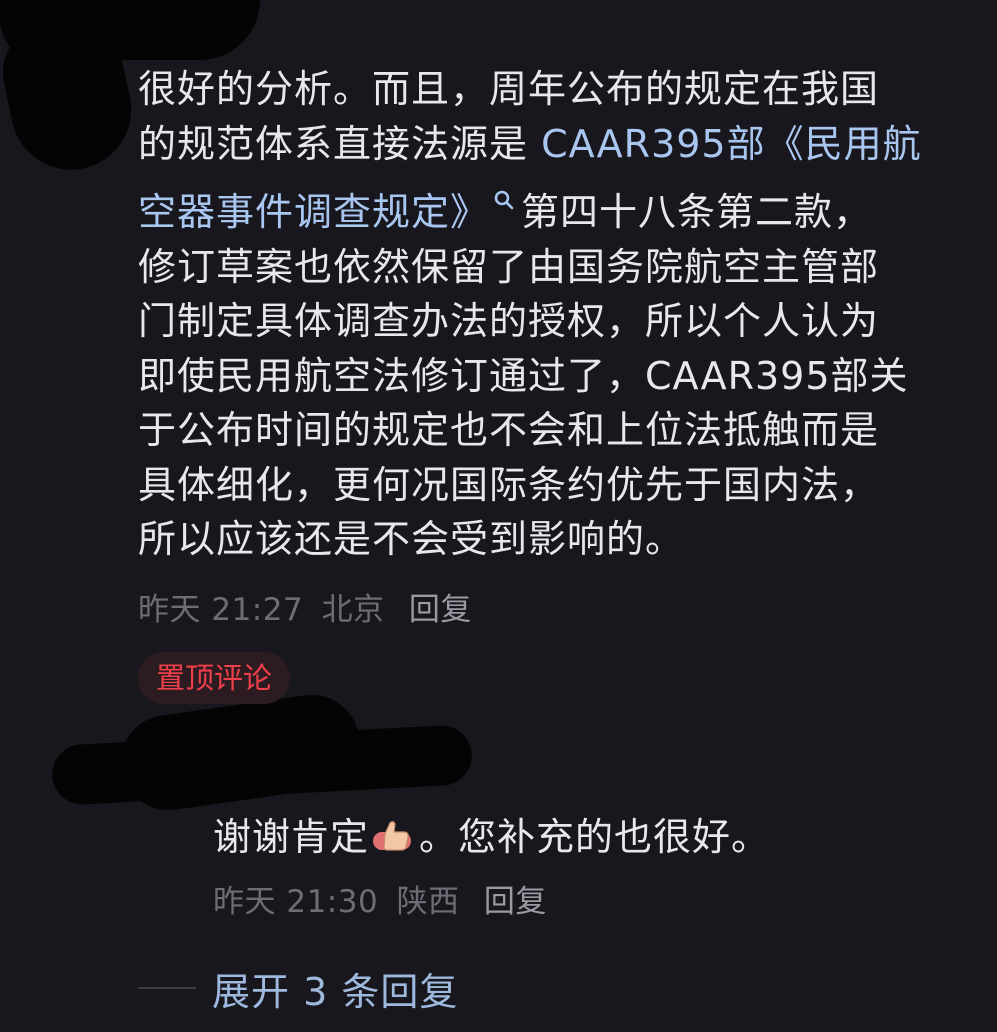 The image size is (997, 1032). What do you see at coordinates (523, 375) in the screenshot?
I see `comment-line: 即使民用航空法修订通过了，CAAR395部关` at bounding box center [523, 375].